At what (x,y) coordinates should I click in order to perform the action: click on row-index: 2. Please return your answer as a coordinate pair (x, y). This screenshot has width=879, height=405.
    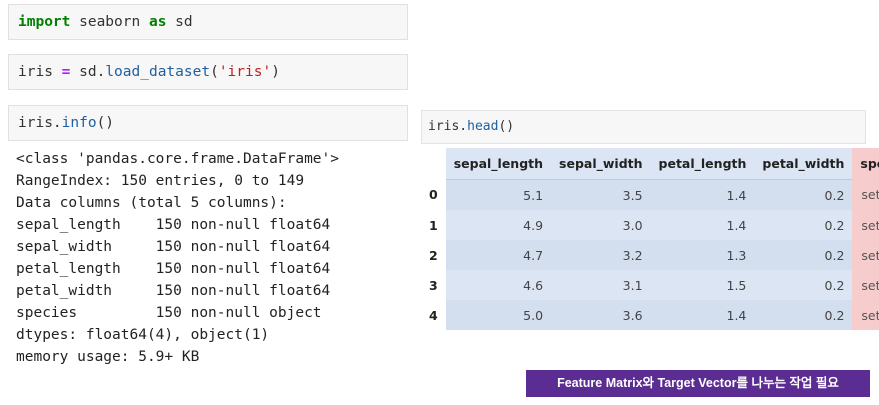
    Looking at the image, I should click on (433, 255).